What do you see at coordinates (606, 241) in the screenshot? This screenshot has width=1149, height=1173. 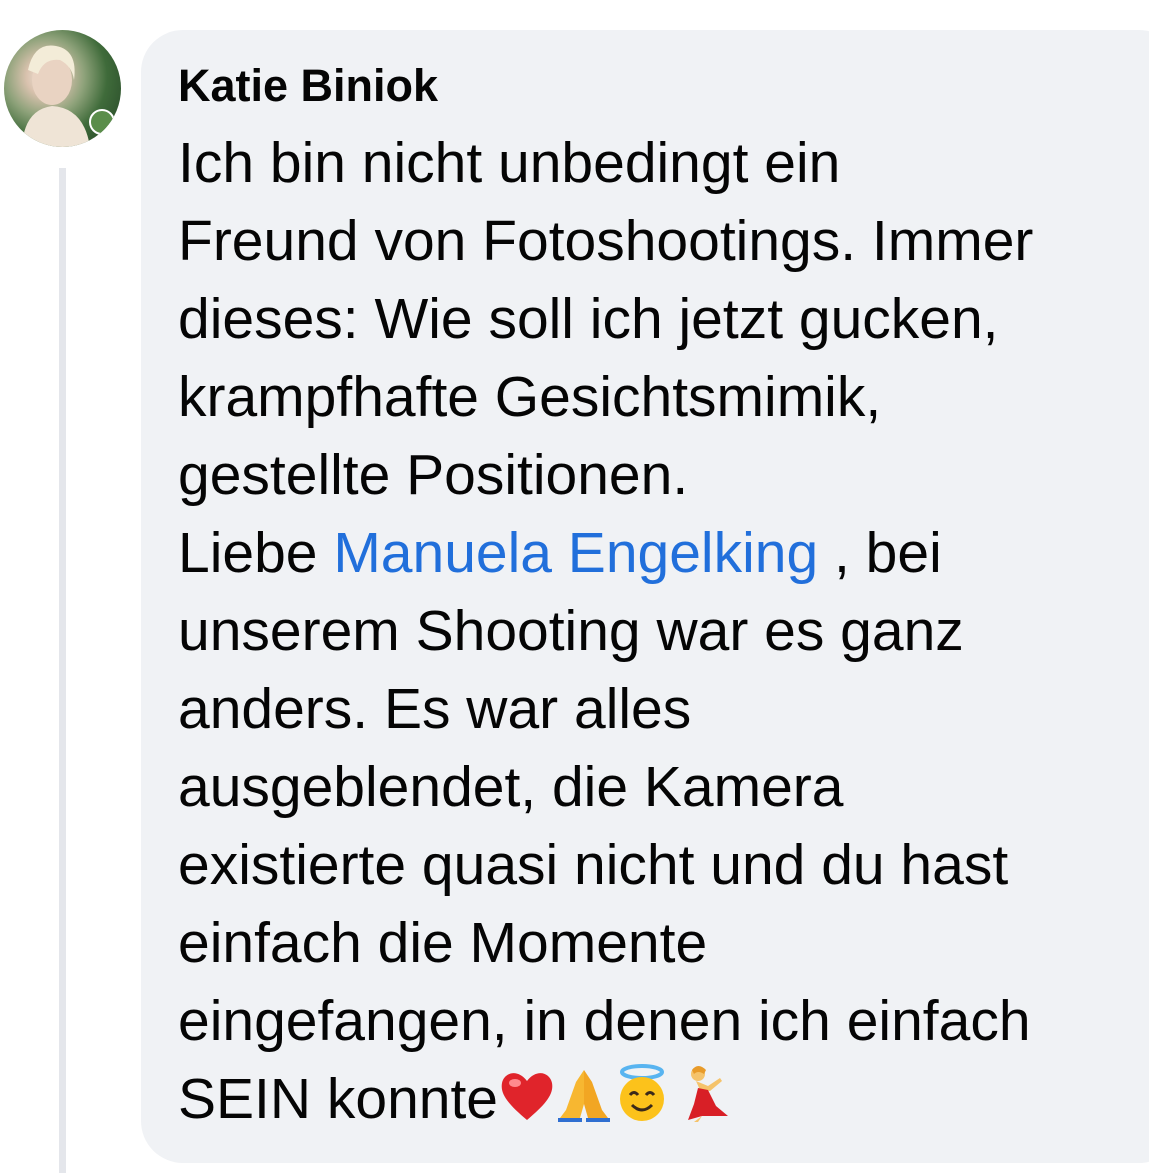 I see `comment-line: Freund von Fotoshootings. Immer` at bounding box center [606, 241].